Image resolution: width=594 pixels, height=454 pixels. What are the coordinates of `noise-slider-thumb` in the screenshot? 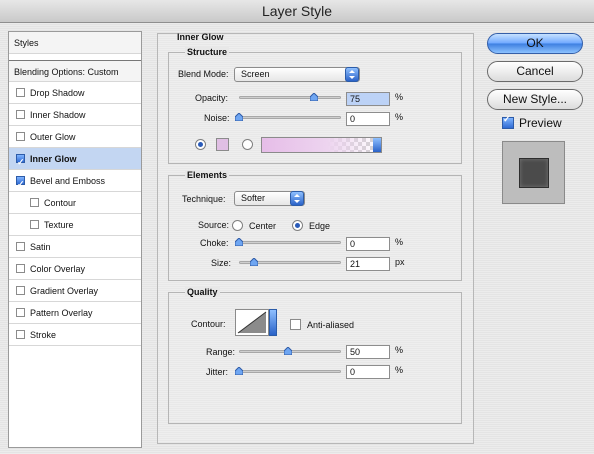 It's located at (239, 117).